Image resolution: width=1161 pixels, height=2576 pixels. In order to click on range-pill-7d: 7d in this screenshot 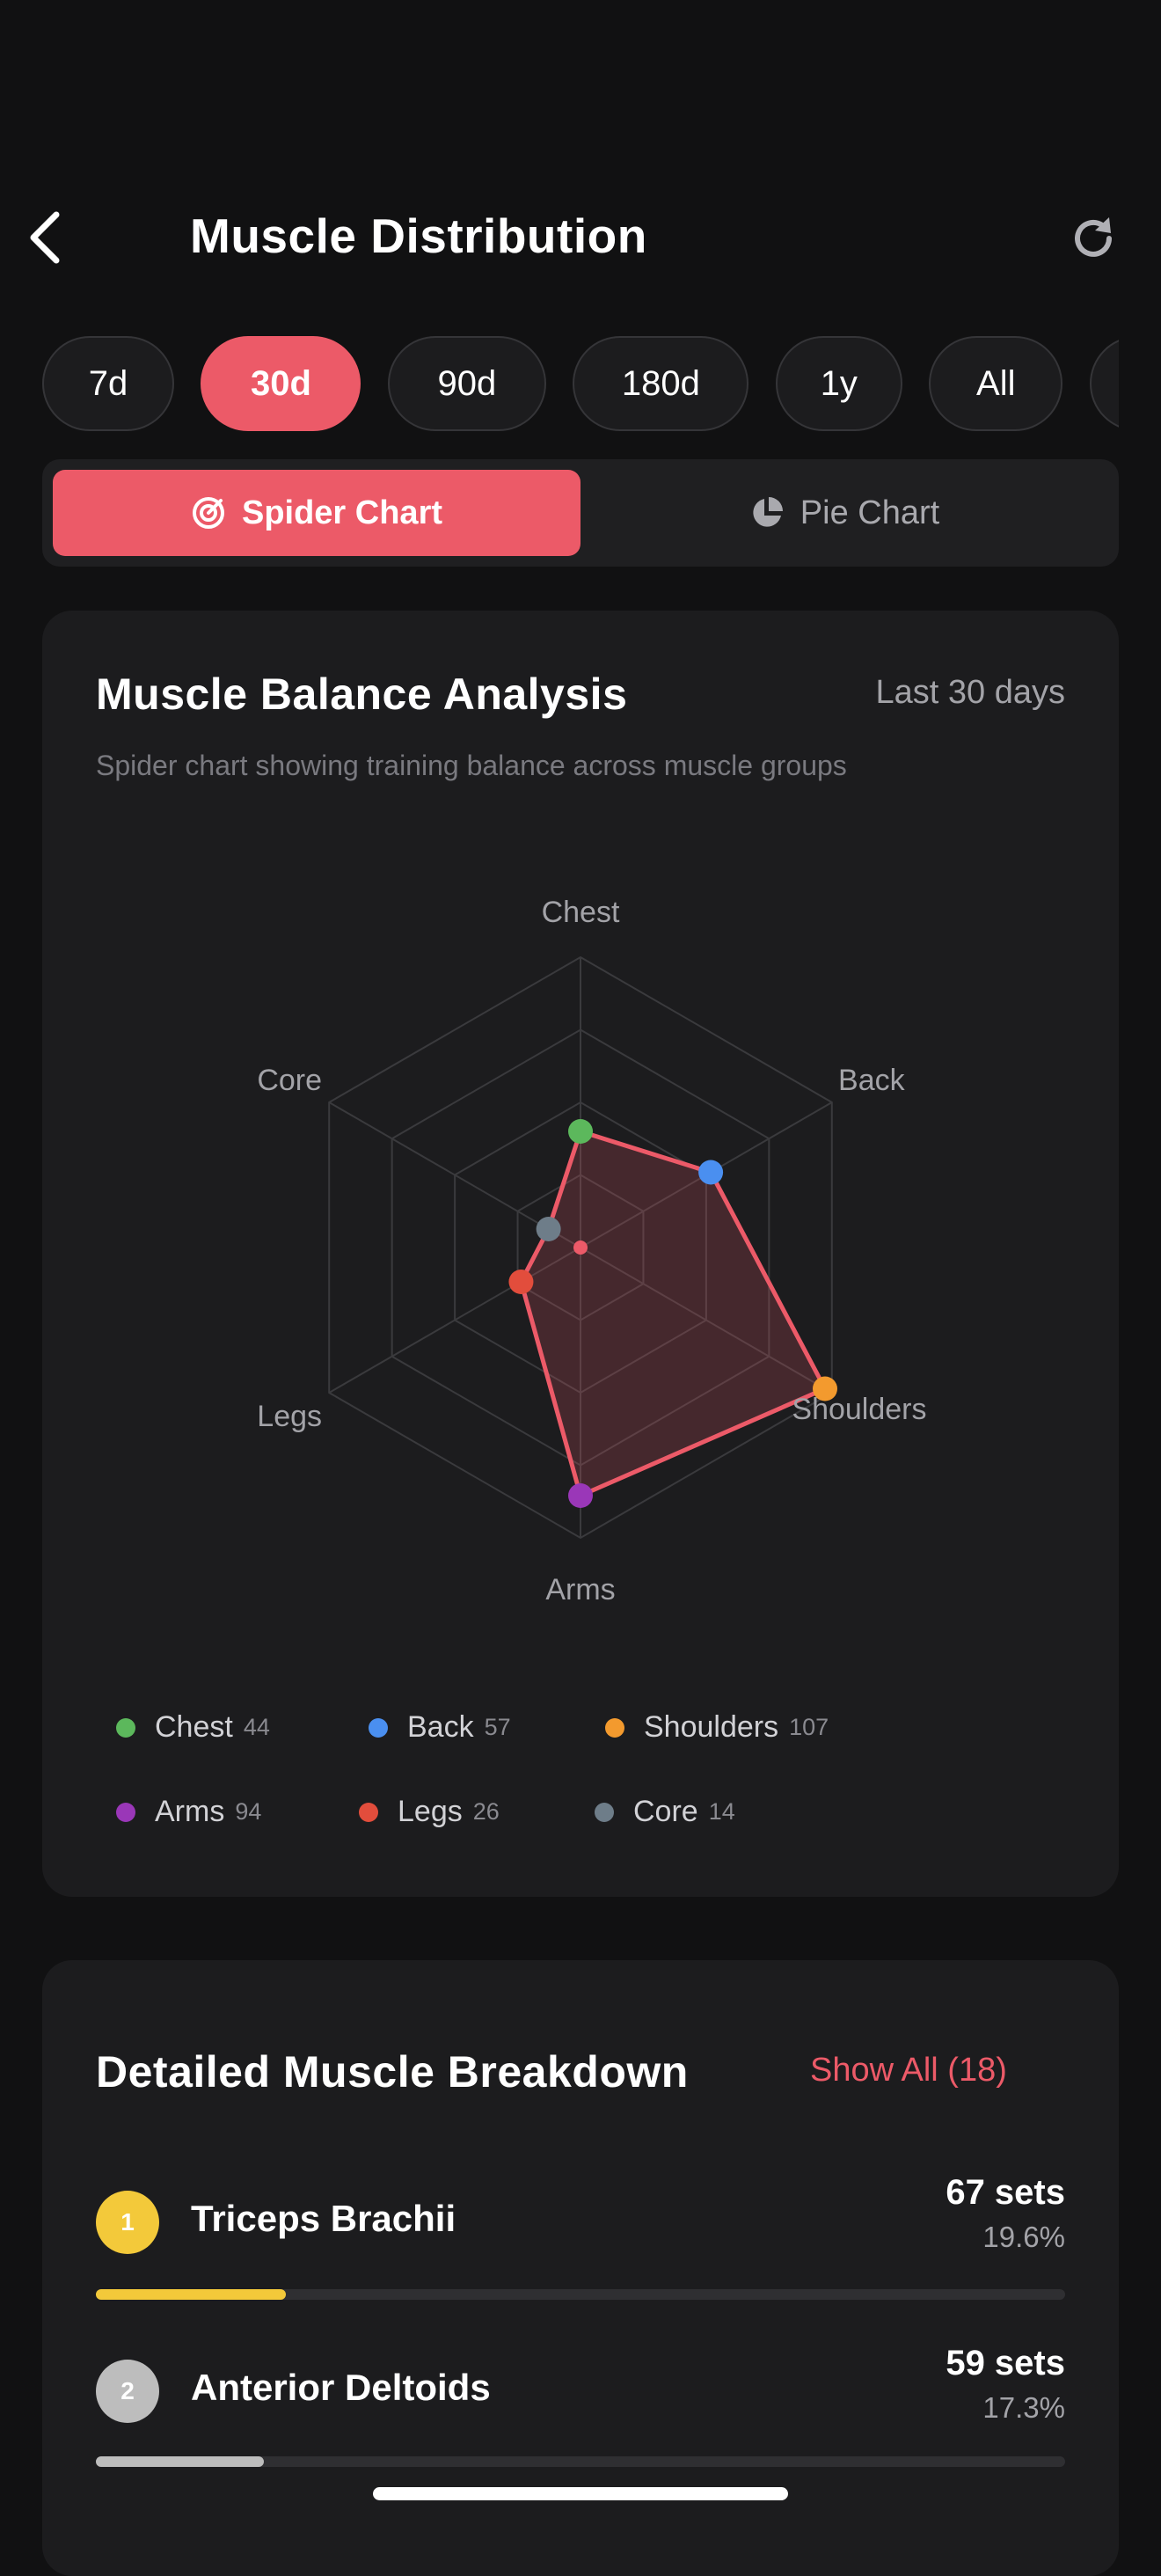, I will do `click(108, 383)`.